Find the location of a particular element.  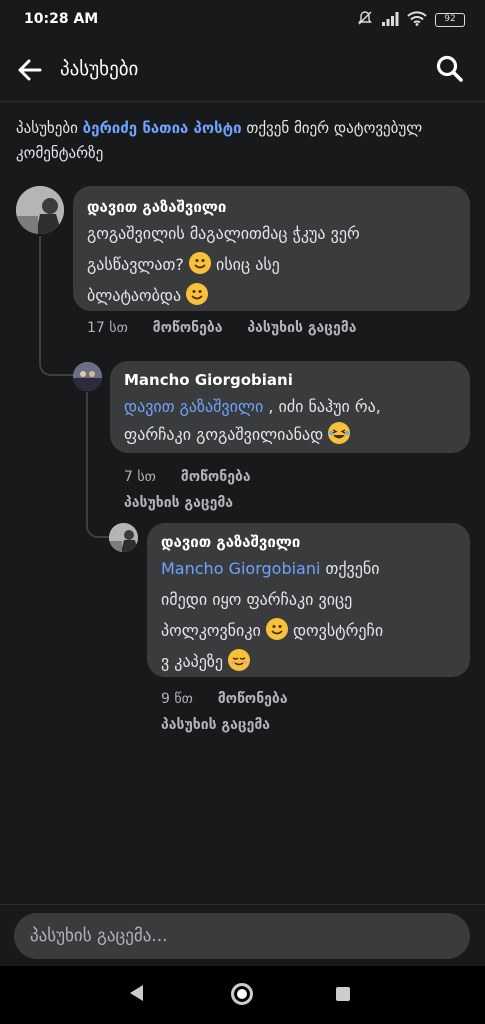

reply-input is located at coordinates (242, 936).